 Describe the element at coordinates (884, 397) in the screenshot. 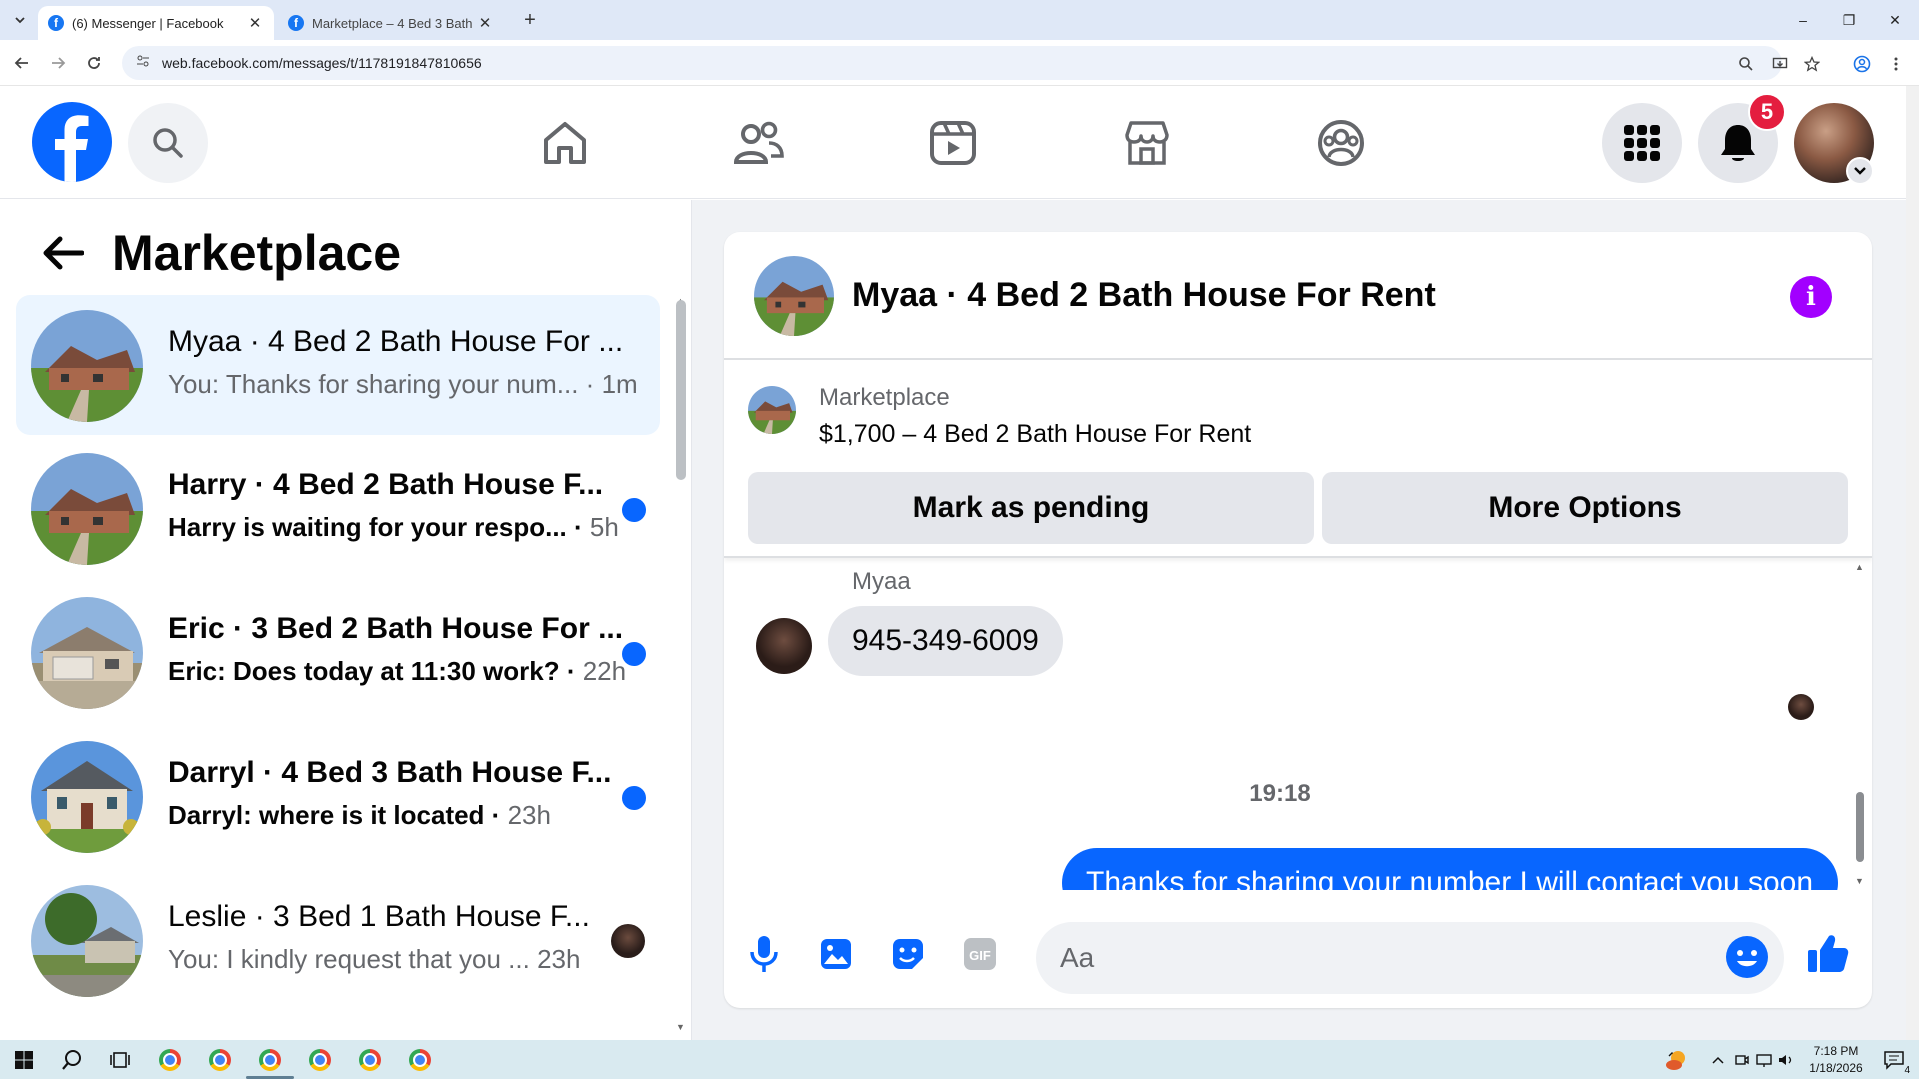

I see `listing-category: Marketplace` at that location.